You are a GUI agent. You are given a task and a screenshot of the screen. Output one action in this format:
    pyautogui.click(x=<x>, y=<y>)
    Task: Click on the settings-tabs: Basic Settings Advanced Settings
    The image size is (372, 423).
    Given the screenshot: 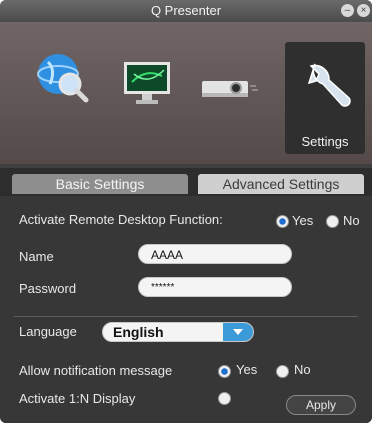 What is the action you would take?
    pyautogui.click(x=186, y=182)
    